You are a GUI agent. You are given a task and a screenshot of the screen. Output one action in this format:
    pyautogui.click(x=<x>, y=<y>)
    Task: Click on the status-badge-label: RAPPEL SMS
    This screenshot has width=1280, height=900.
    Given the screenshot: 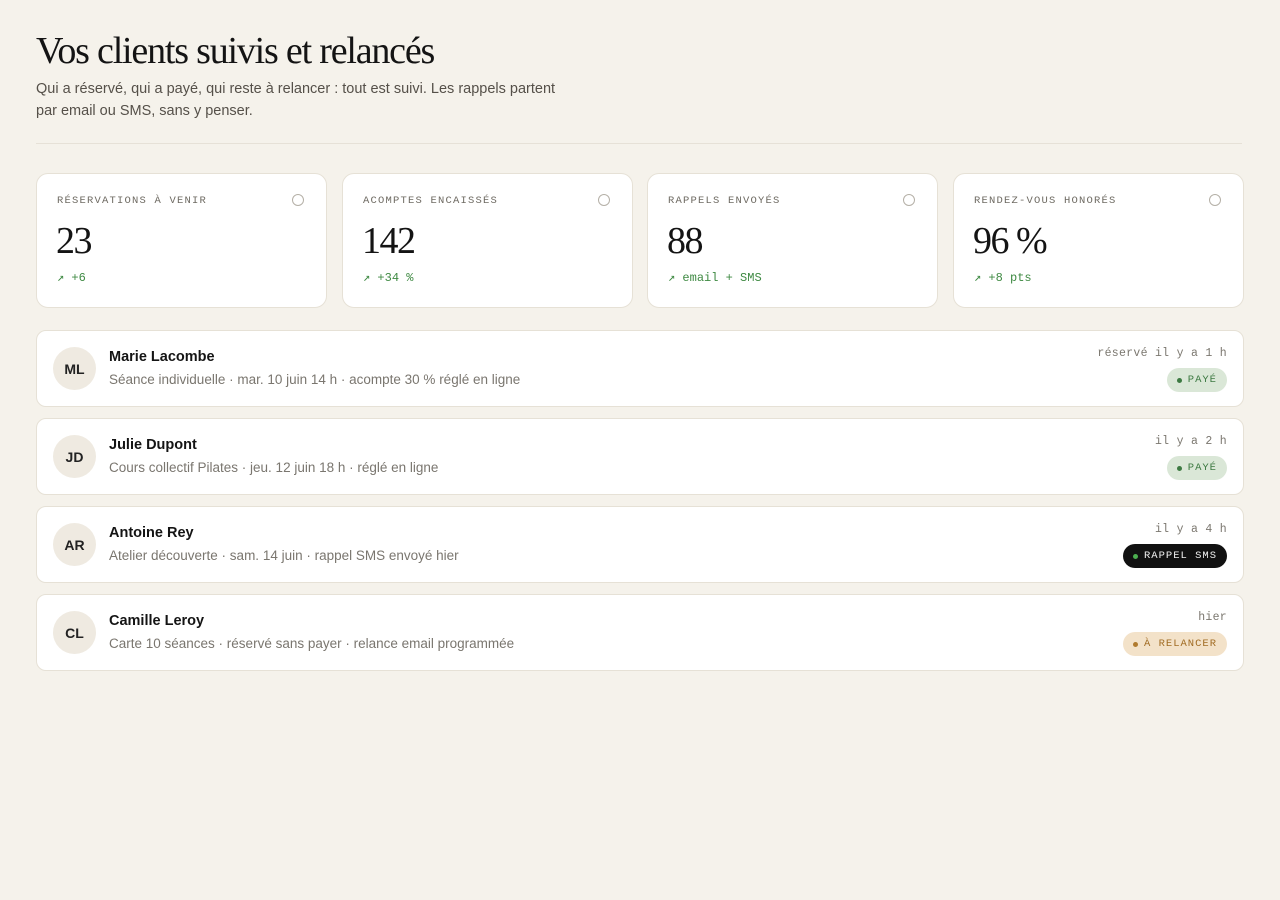 What is the action you would take?
    pyautogui.click(x=1180, y=556)
    